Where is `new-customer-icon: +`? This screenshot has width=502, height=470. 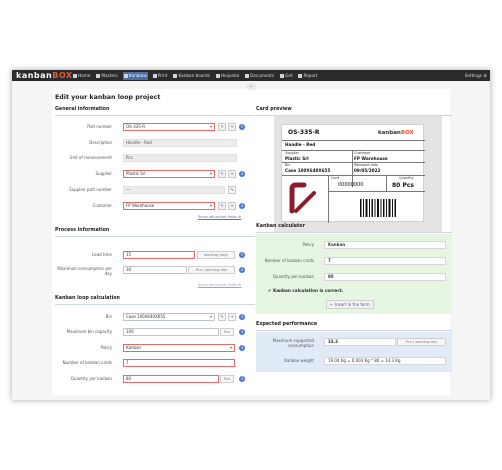
new-customer-icon: + is located at coordinates (232, 206).